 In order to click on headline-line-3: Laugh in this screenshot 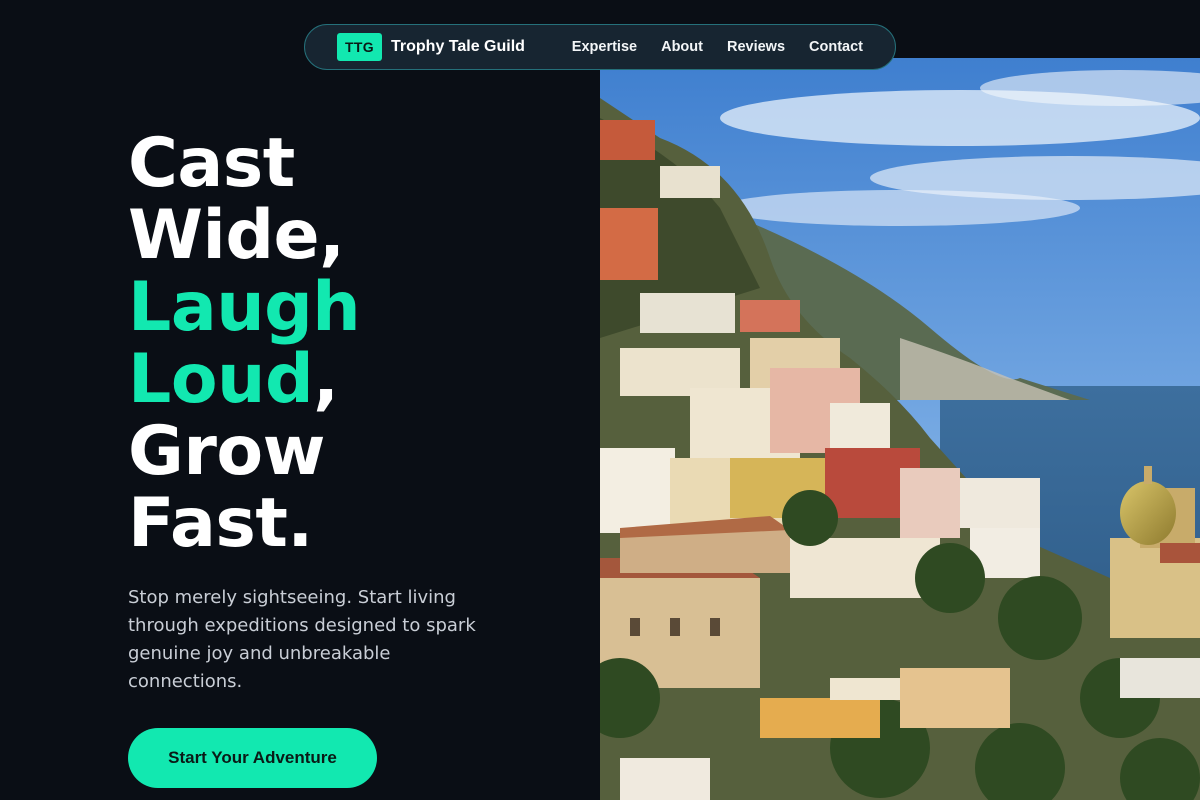, I will do `click(244, 307)`.